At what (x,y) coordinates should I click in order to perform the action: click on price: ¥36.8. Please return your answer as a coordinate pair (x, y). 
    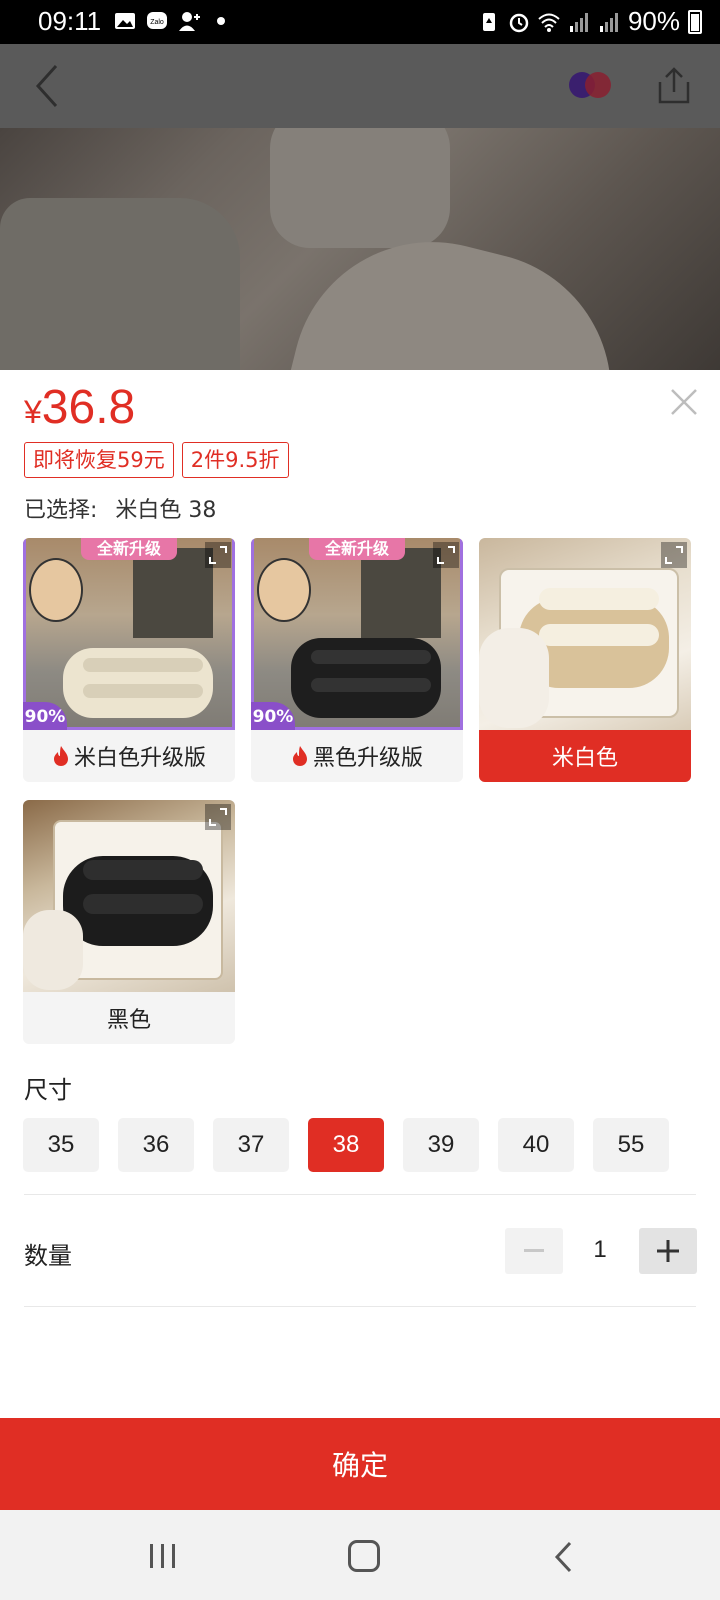
    Looking at the image, I should click on (79, 407).